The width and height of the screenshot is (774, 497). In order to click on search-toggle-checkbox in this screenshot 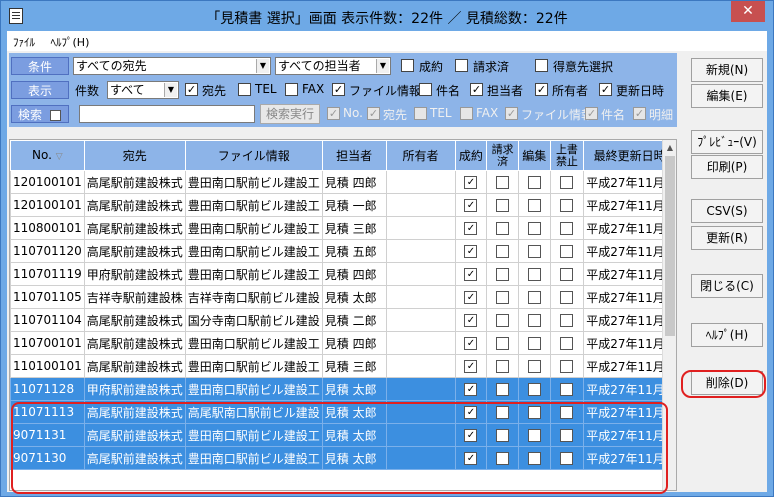, I will do `click(55, 115)`.